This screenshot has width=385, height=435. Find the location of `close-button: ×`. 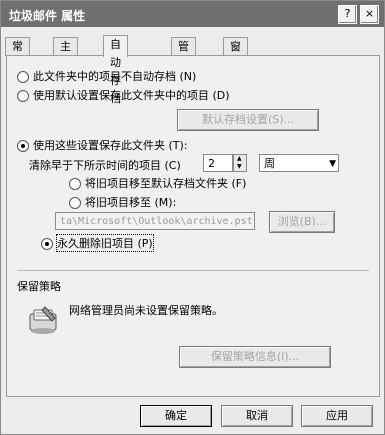

close-button: × is located at coordinates (369, 14).